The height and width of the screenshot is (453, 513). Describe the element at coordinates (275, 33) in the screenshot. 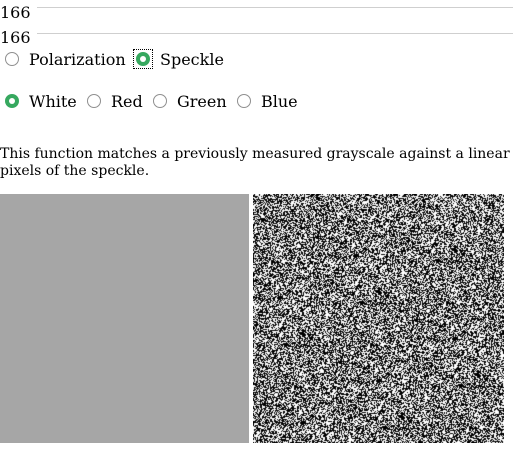

I see `gray-slider-2-track` at that location.